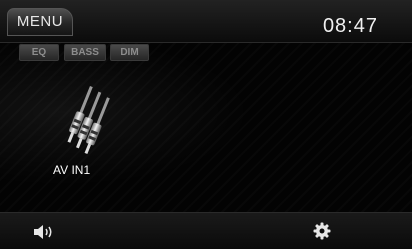 The image size is (412, 249). What do you see at coordinates (129, 52) in the screenshot?
I see `dim-button: DIM` at bounding box center [129, 52].